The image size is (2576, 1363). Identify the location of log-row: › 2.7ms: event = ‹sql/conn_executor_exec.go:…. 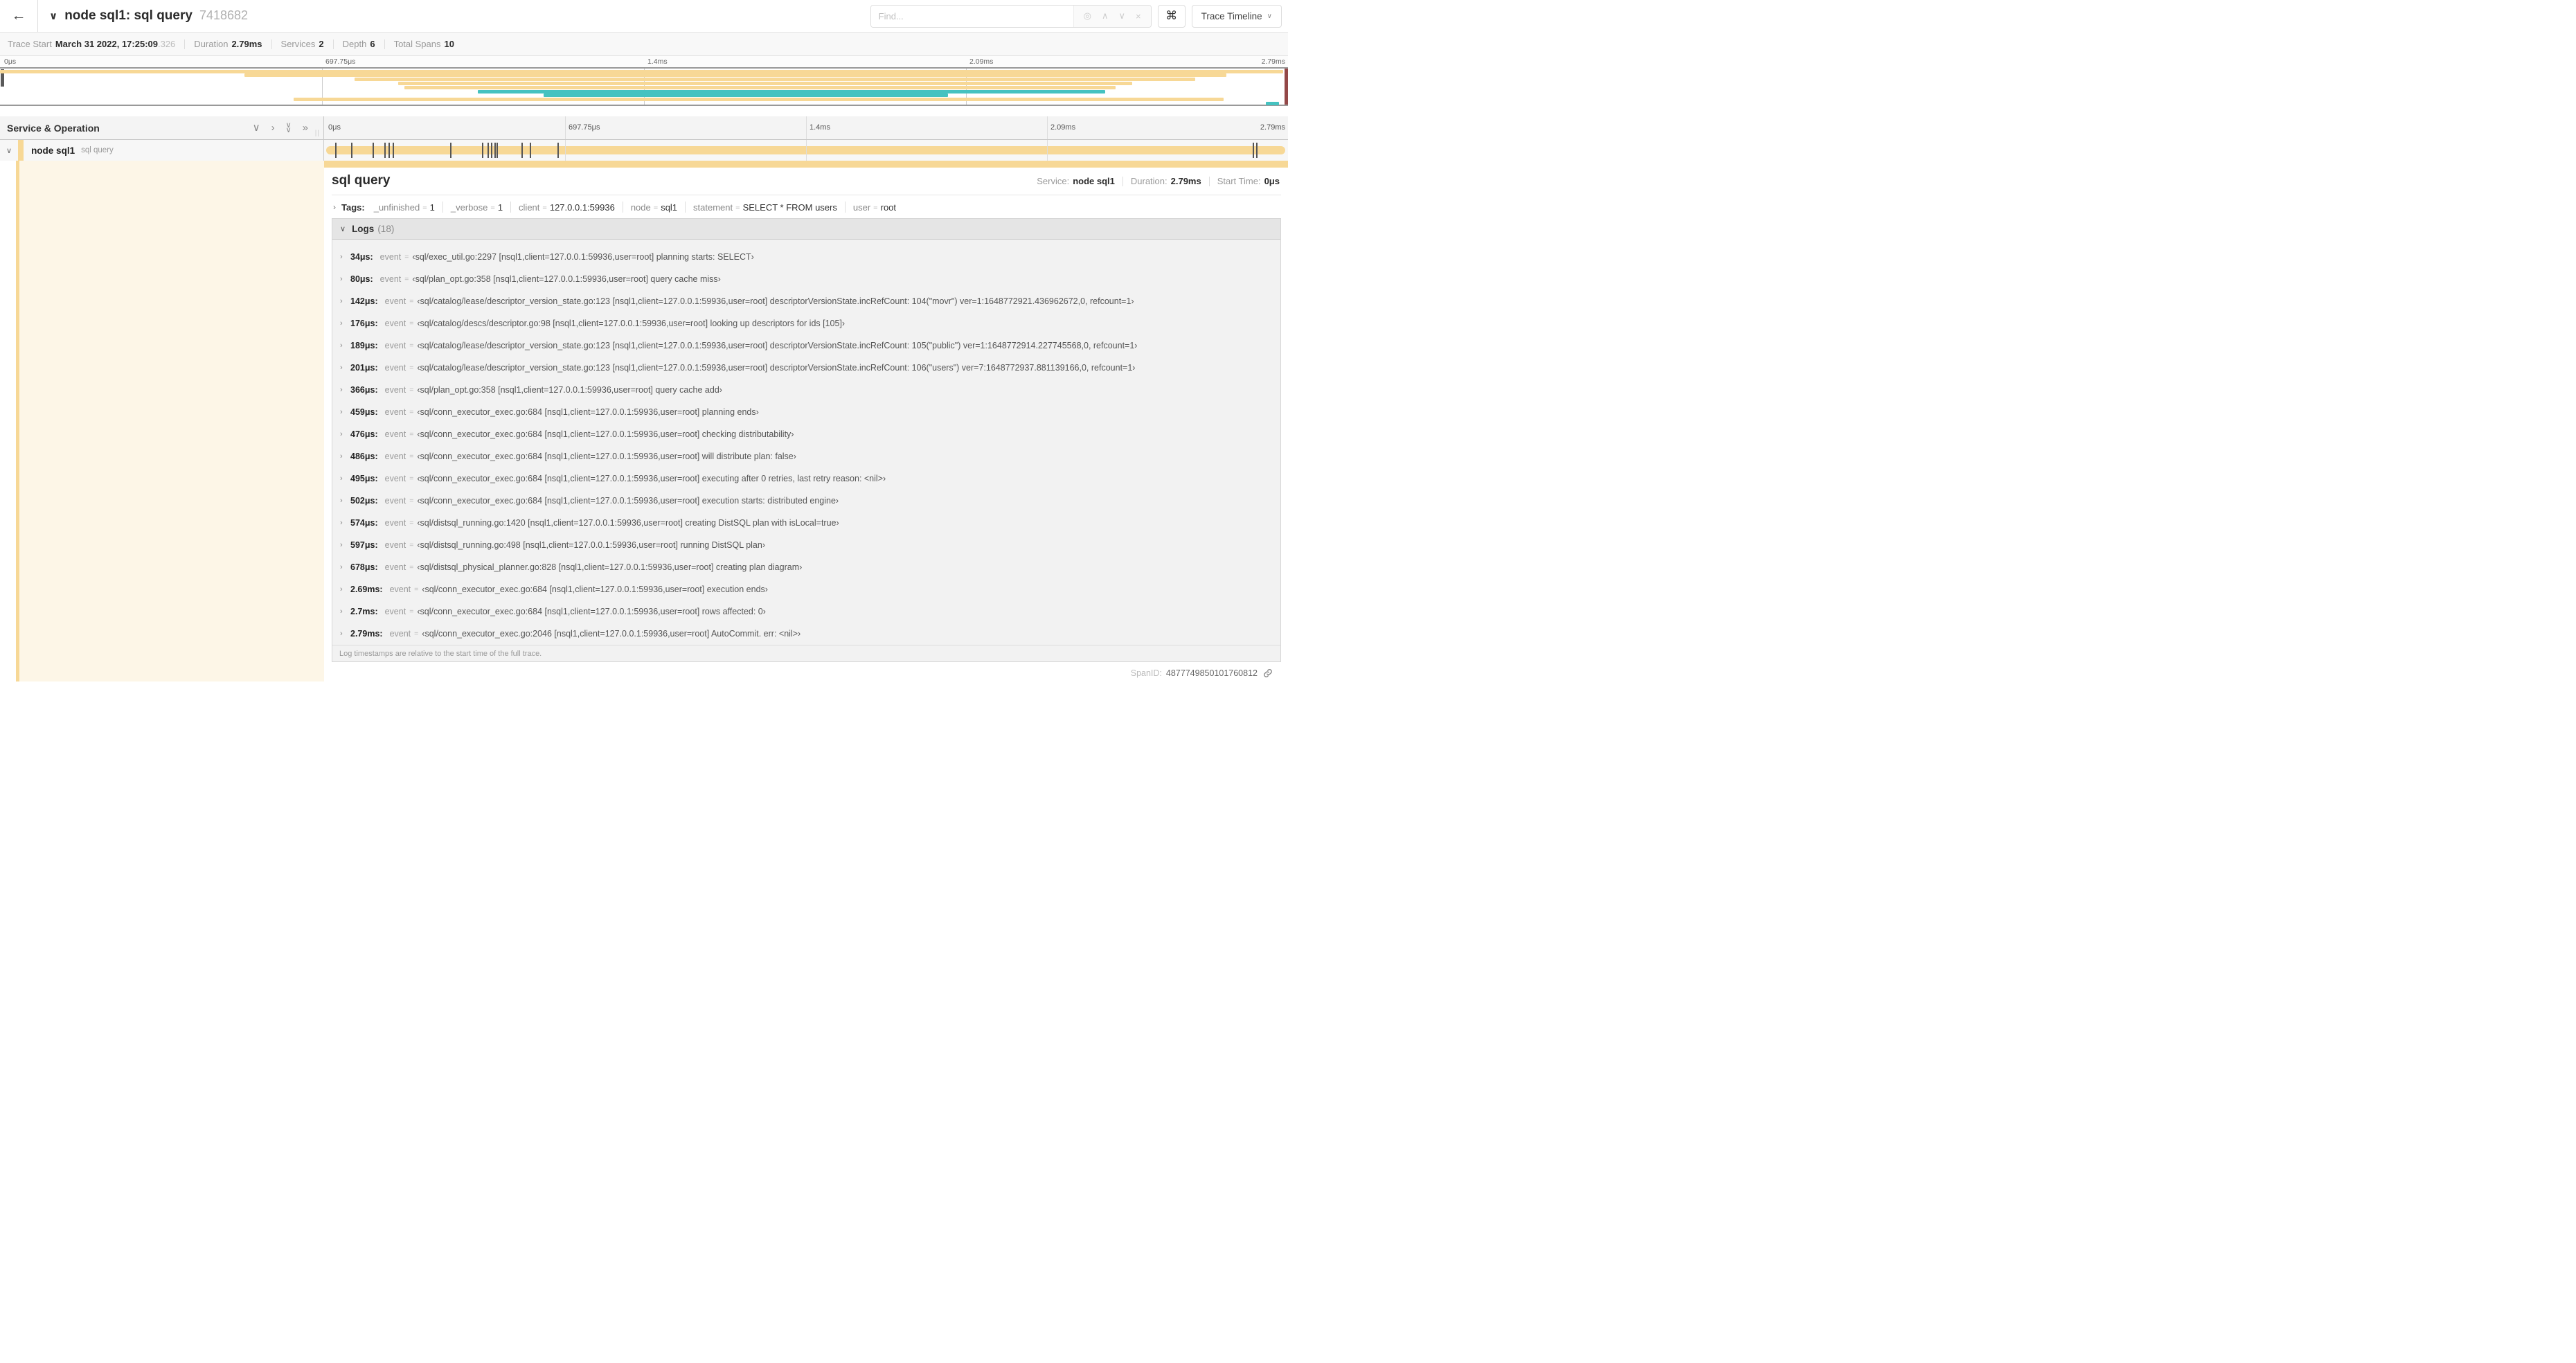
(806, 612).